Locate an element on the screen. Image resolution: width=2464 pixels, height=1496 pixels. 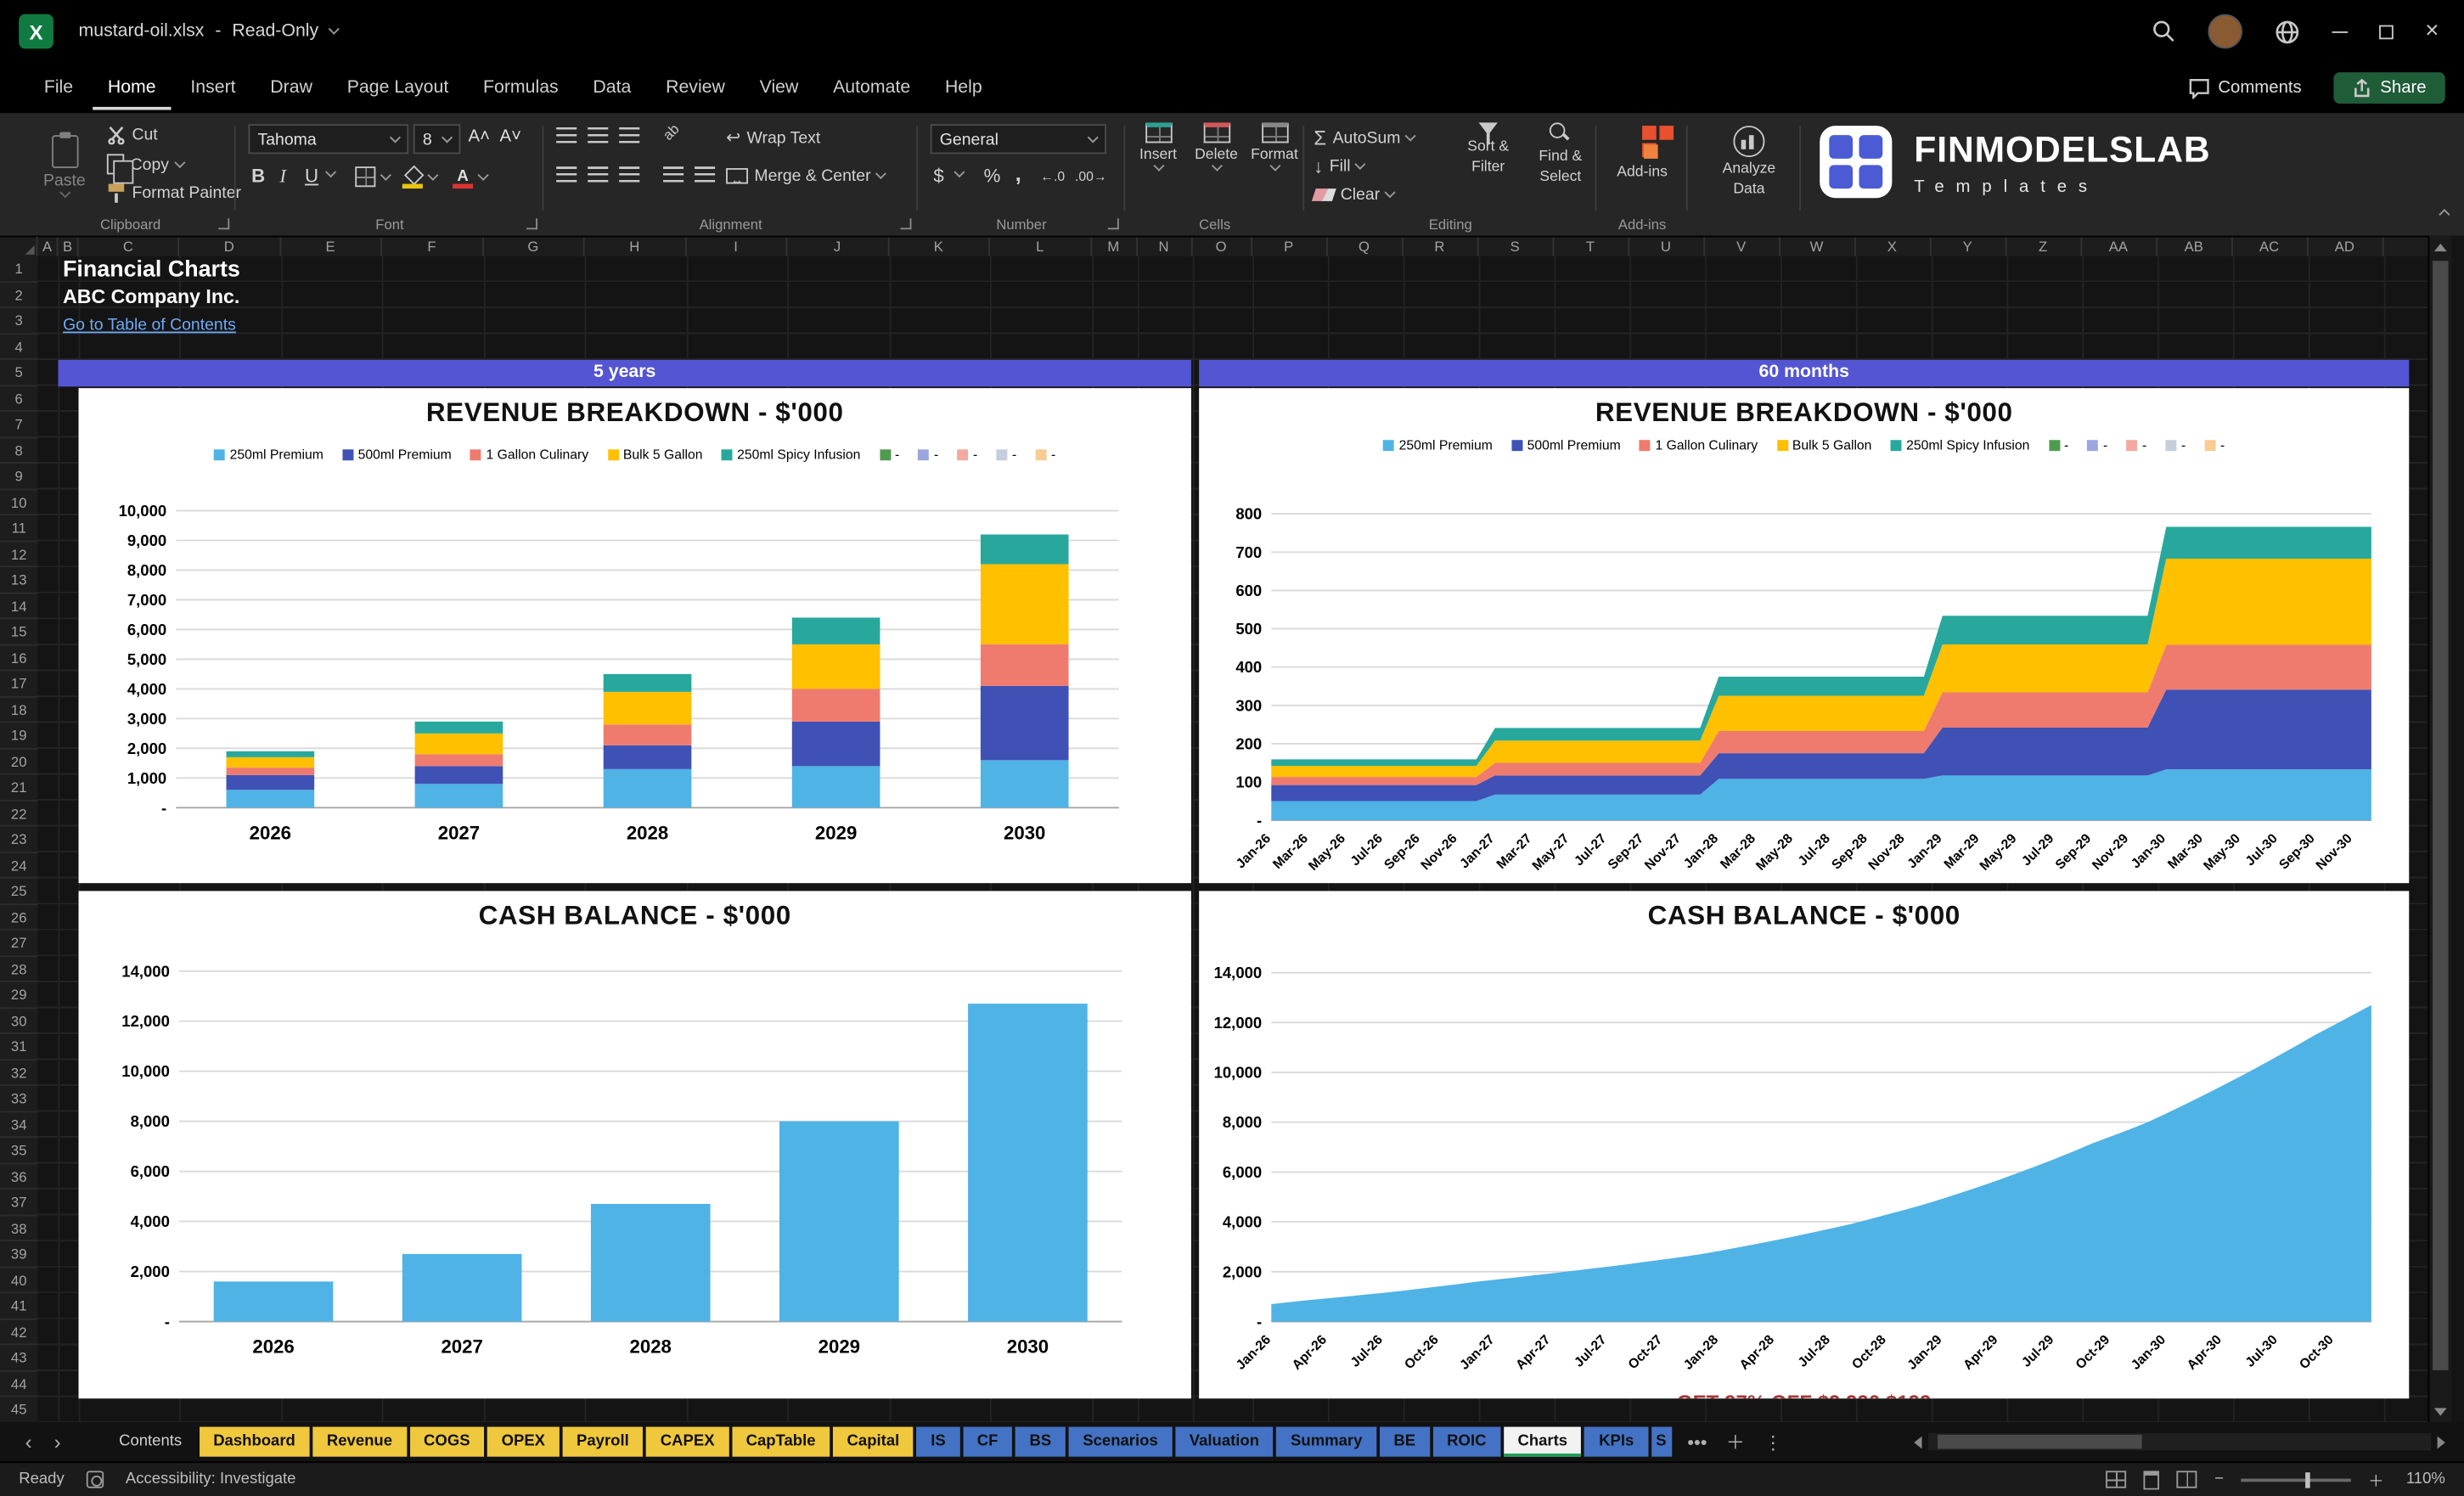
row-header-3: 3 is located at coordinates (19, 321).